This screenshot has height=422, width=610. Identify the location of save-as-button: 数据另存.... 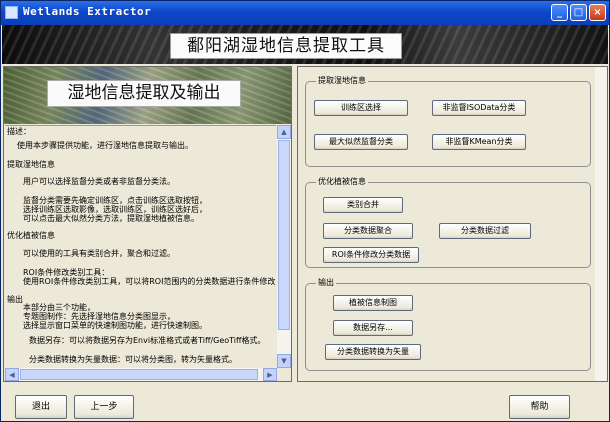
(373, 328).